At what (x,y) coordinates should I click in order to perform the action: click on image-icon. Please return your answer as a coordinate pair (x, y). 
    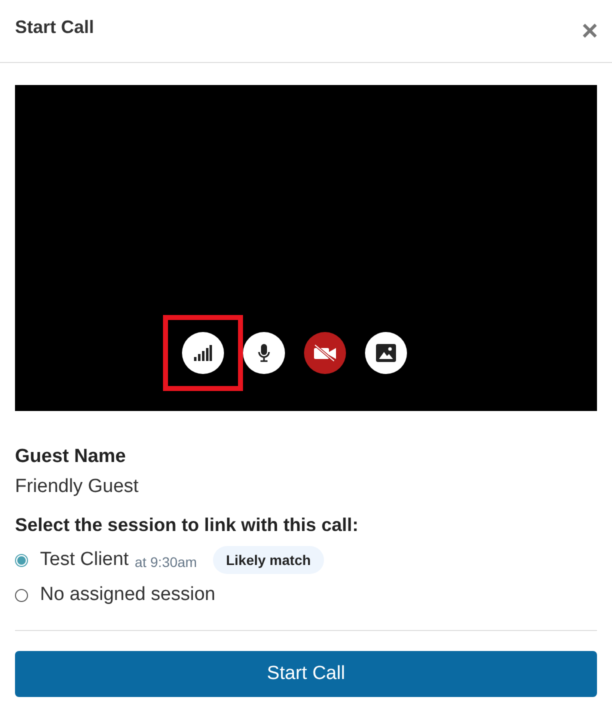
    Looking at the image, I should click on (386, 353).